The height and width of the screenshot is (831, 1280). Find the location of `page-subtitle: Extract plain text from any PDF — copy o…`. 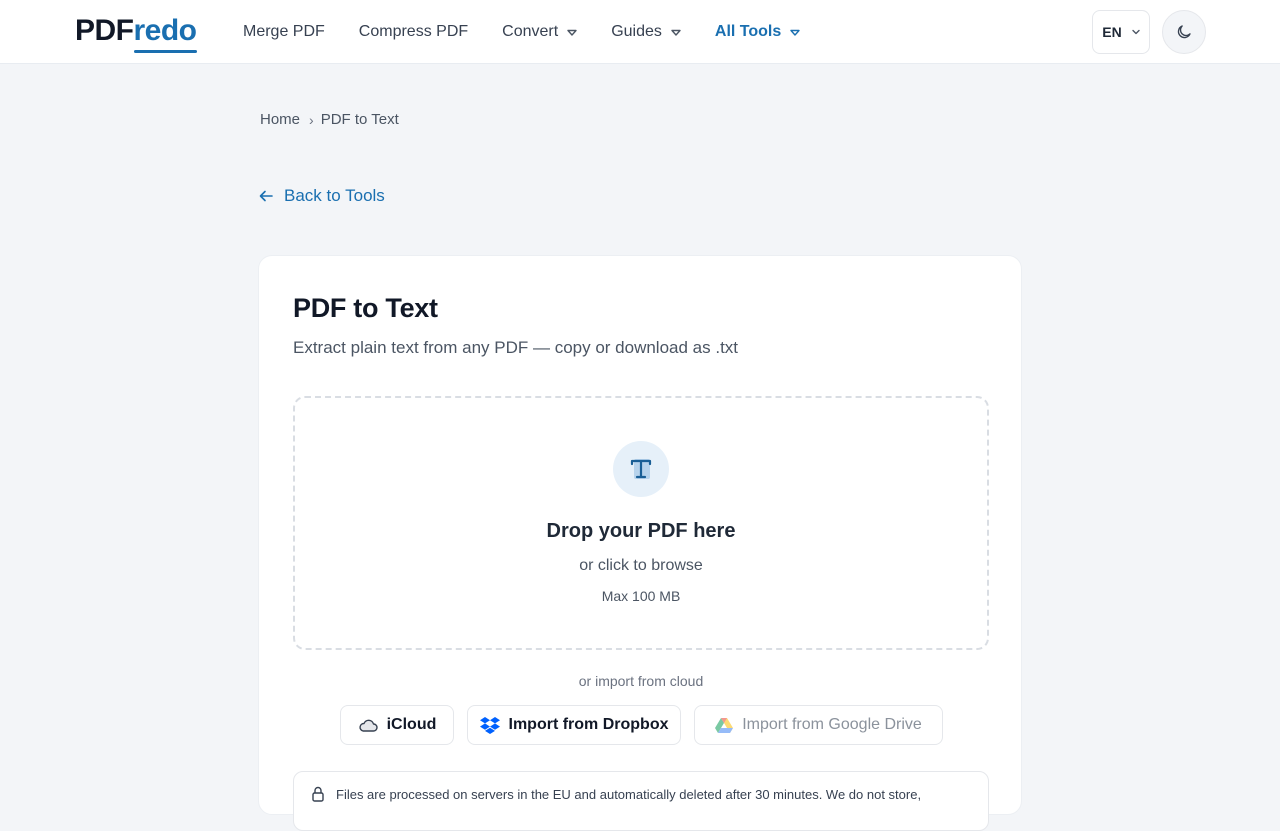

page-subtitle: Extract plain text from any PDF — copy o… is located at coordinates (516, 347).